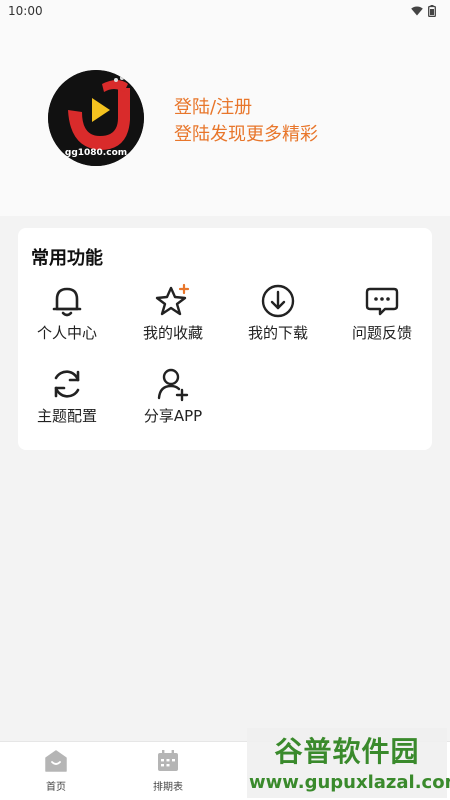 The image size is (450, 800). I want to click on feature-share-app: 分享APP, so click(173, 401).